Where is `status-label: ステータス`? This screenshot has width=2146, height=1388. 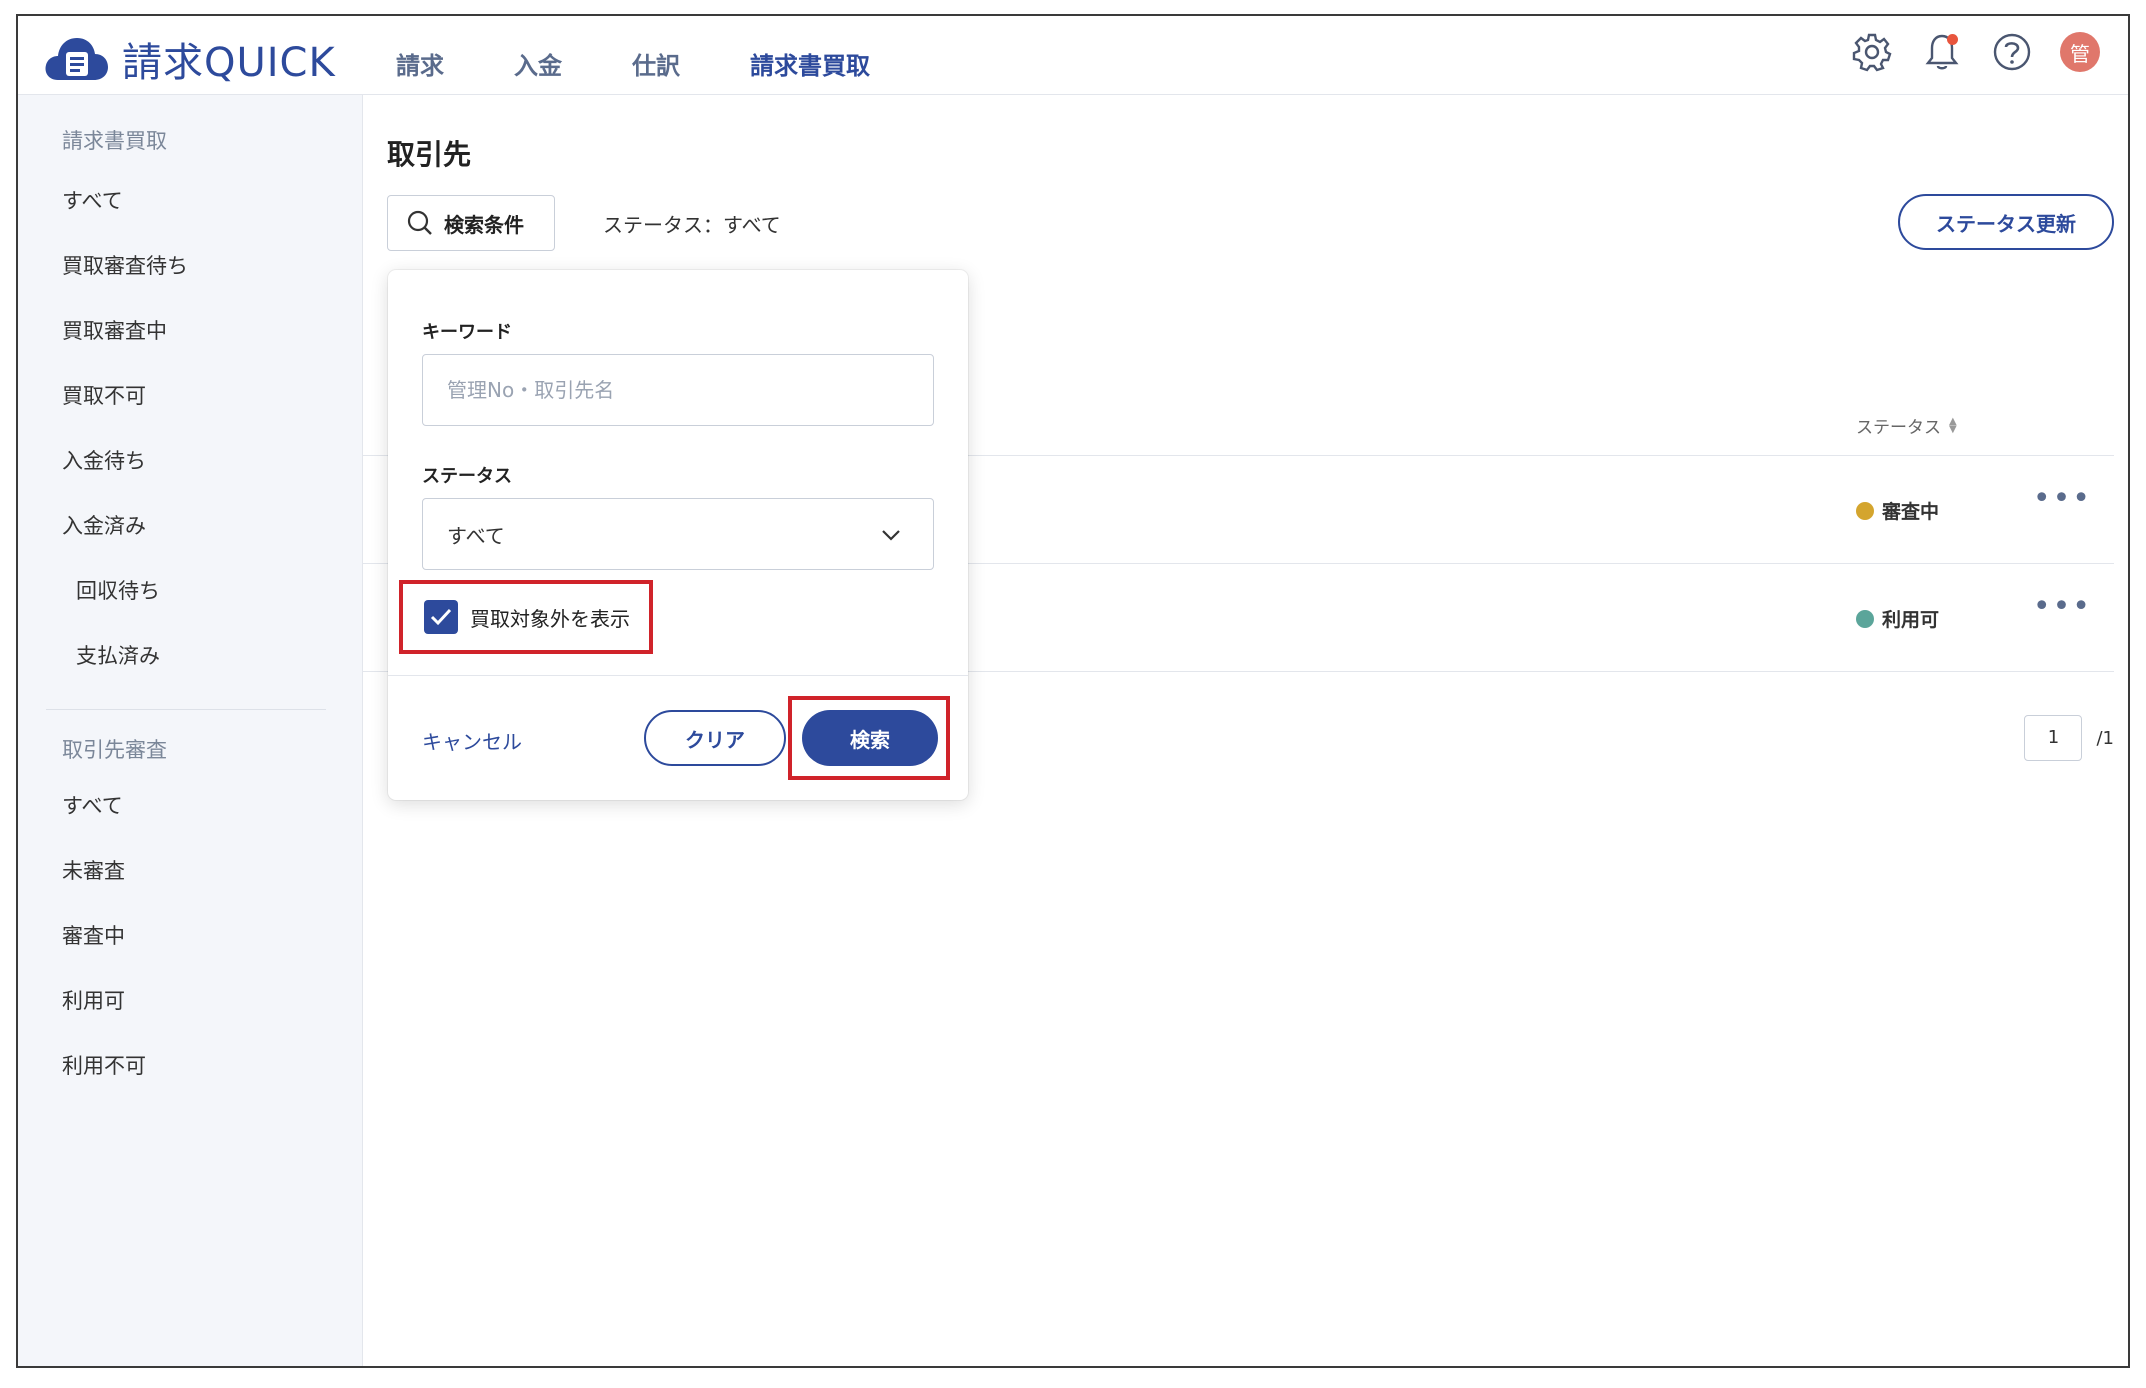 status-label: ステータス is located at coordinates (467, 476).